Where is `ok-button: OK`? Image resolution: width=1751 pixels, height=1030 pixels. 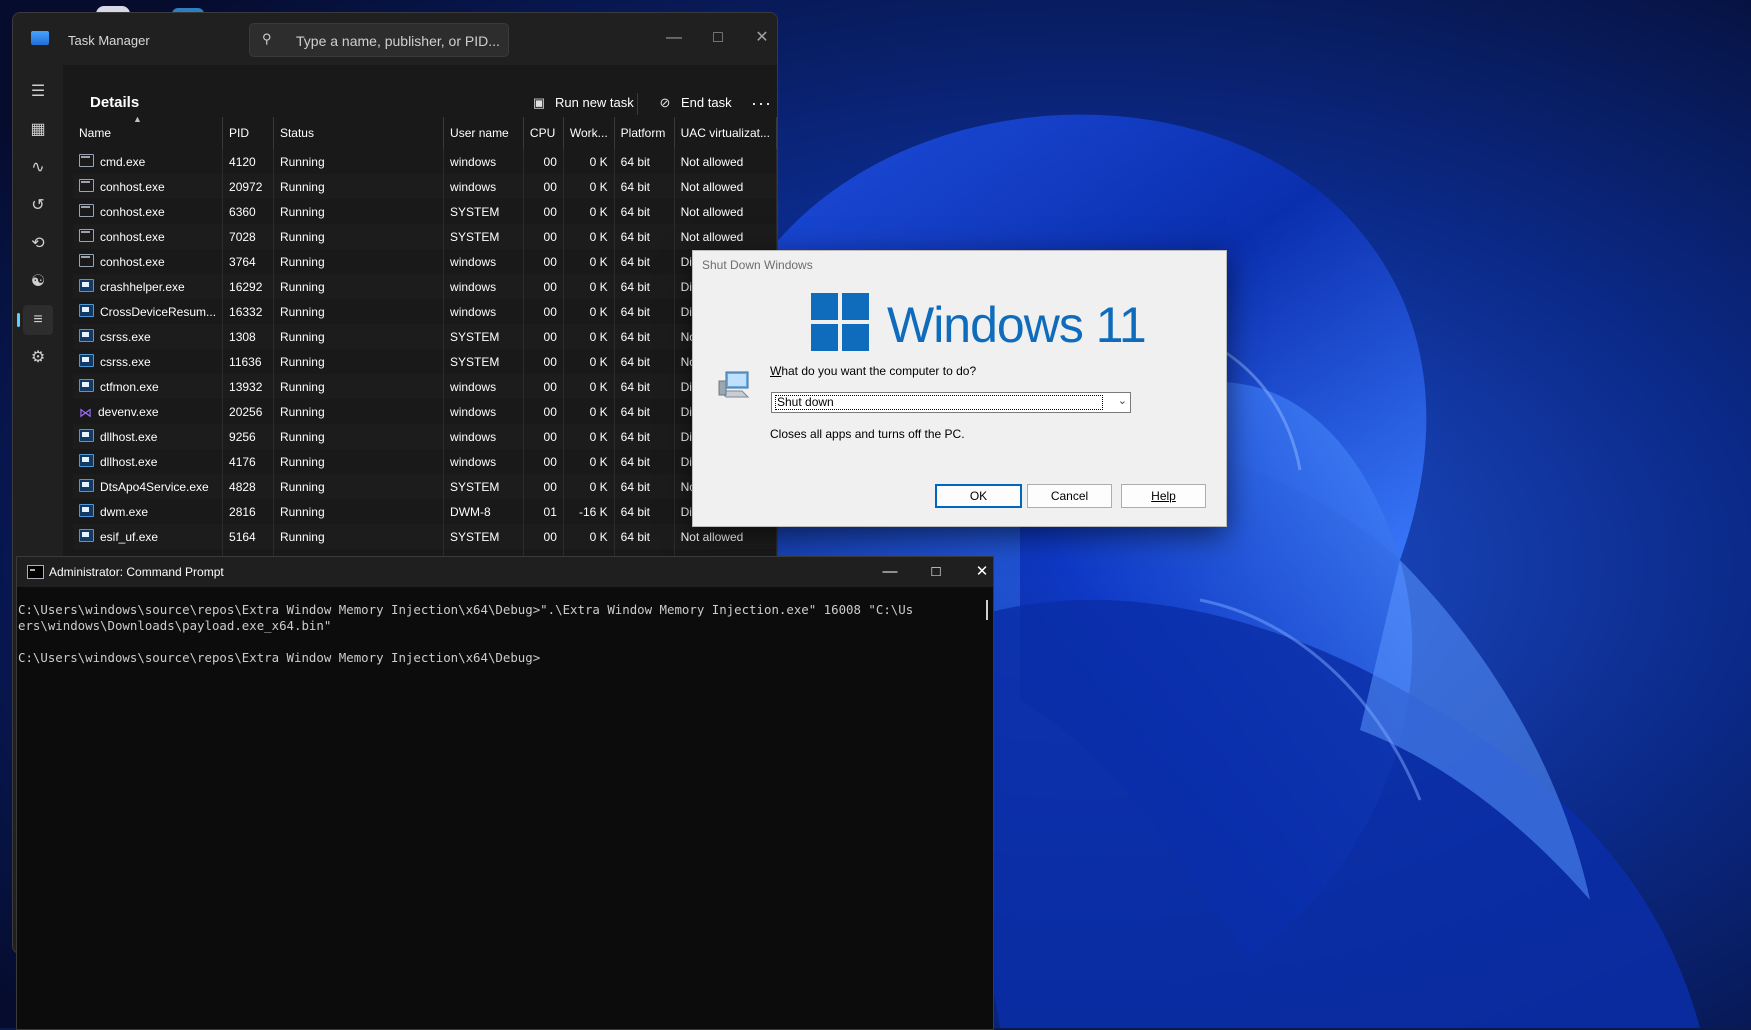 ok-button: OK is located at coordinates (978, 496).